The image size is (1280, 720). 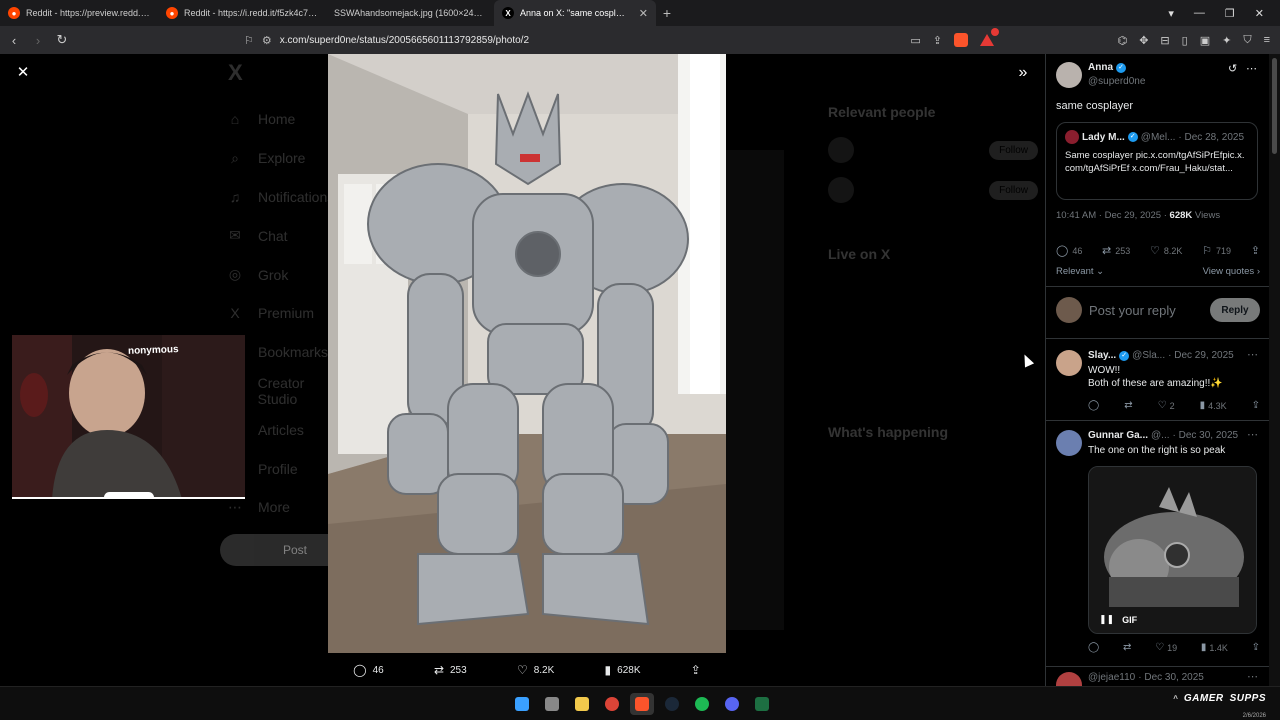 I want to click on reply-actions: ◯ ⇄ ♡ 19 ▮ 1.4K ⇪, so click(x=1174, y=647).